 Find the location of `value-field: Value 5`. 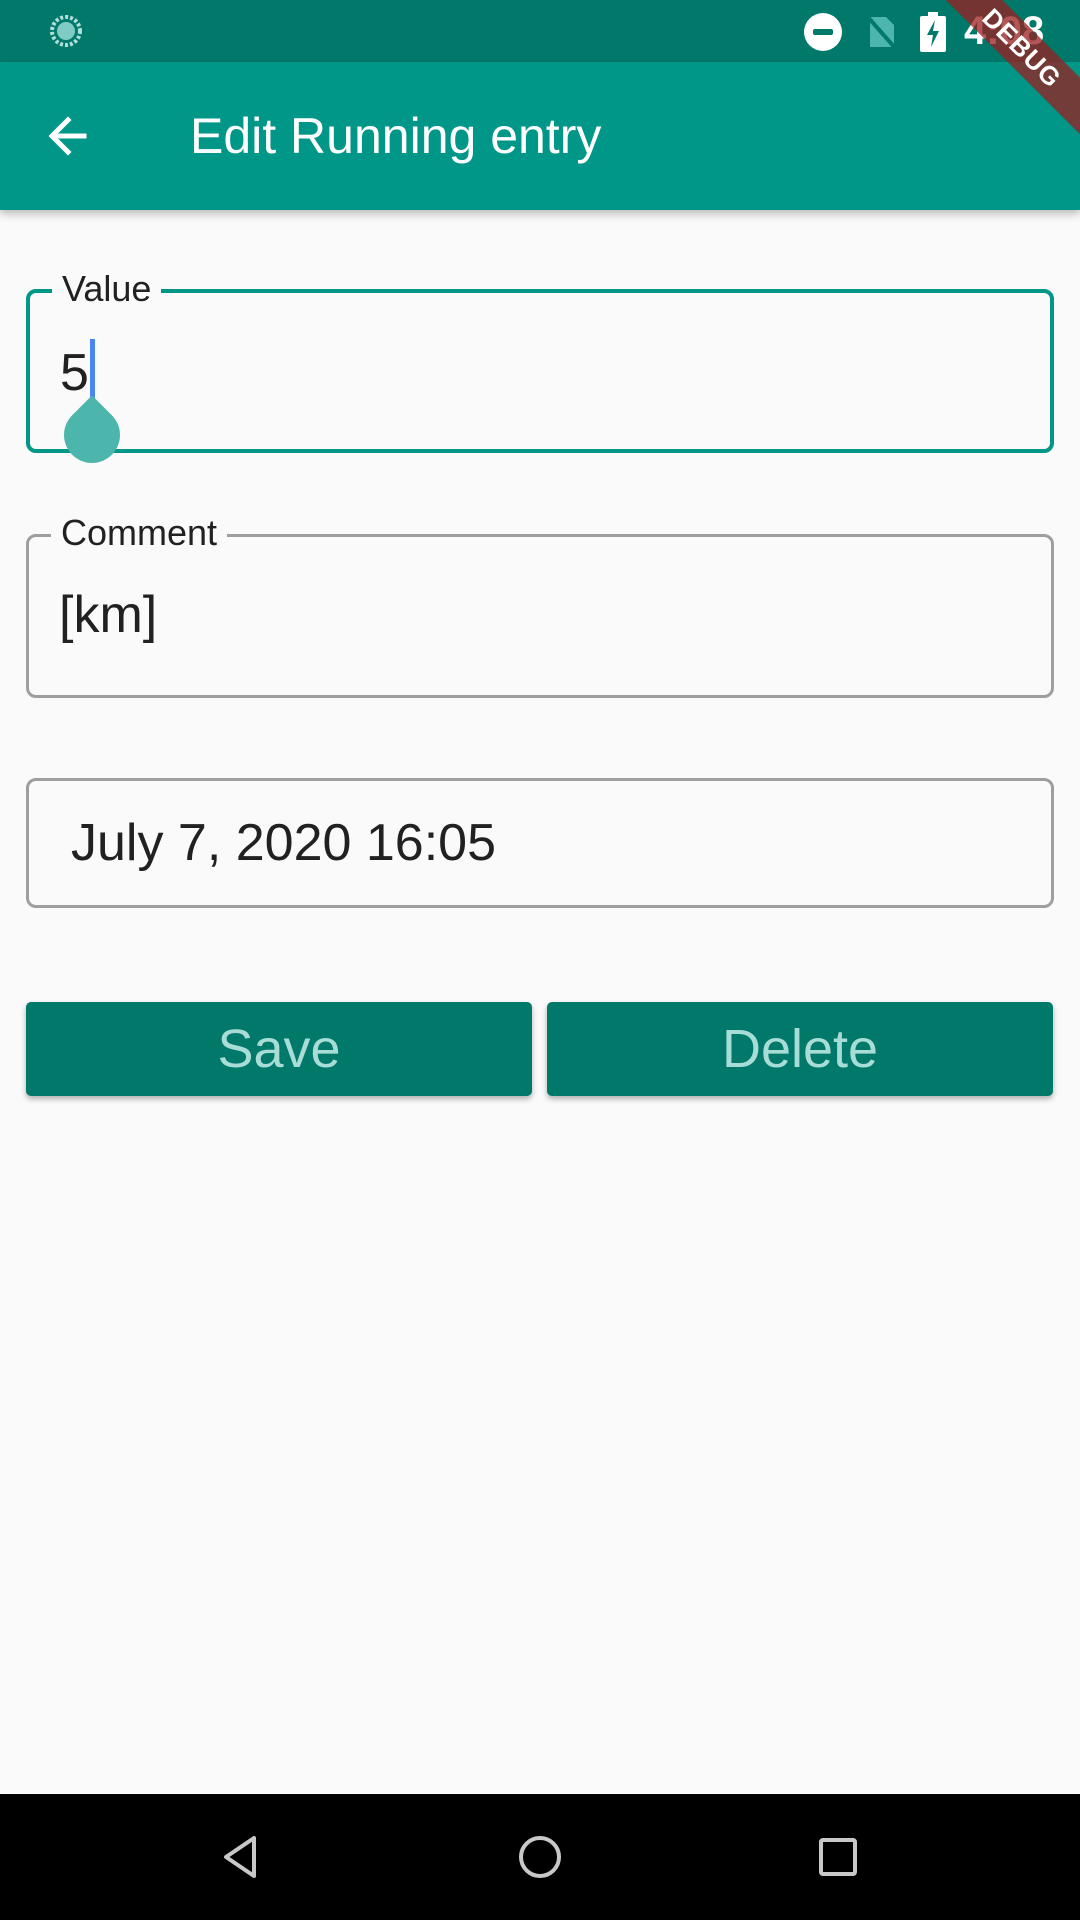

value-field: Value 5 is located at coordinates (540, 371).